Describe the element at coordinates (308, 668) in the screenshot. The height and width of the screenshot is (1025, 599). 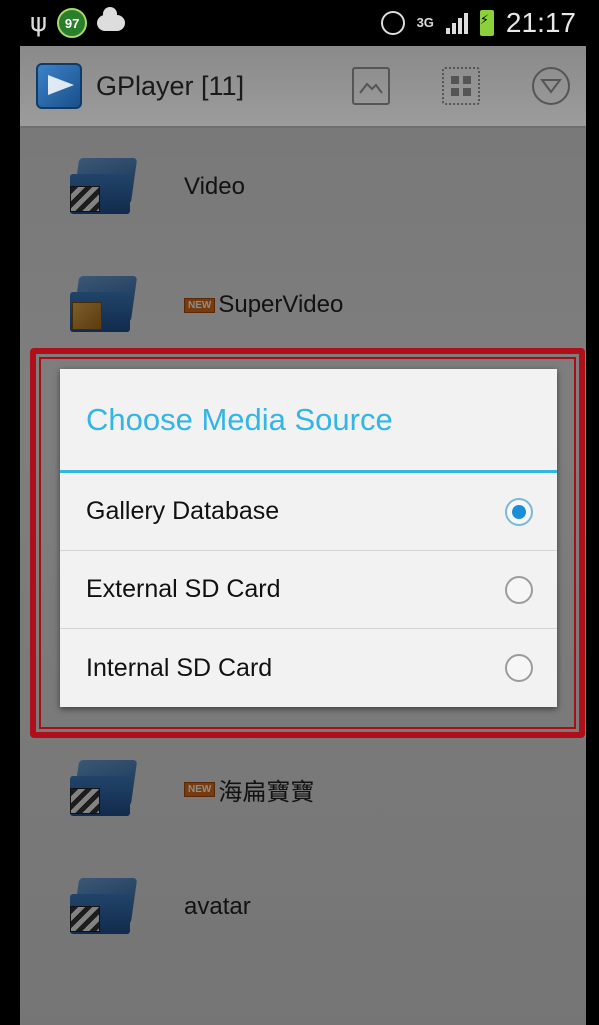
I see `option-internal-sd-card: Internal SD Card` at that location.